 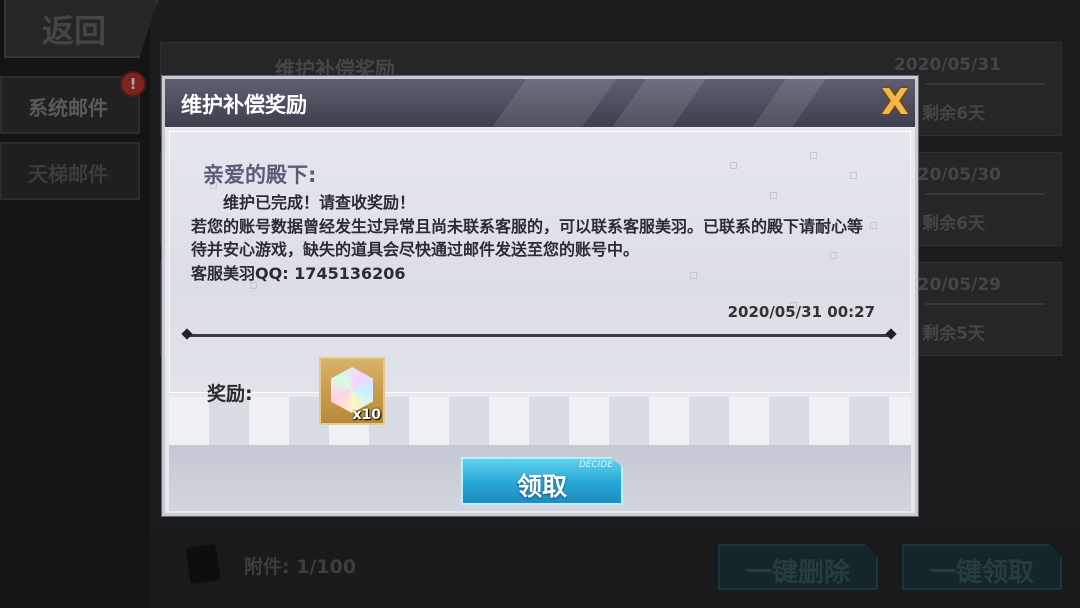 I want to click on claim-button-label: 领取, so click(x=541, y=486).